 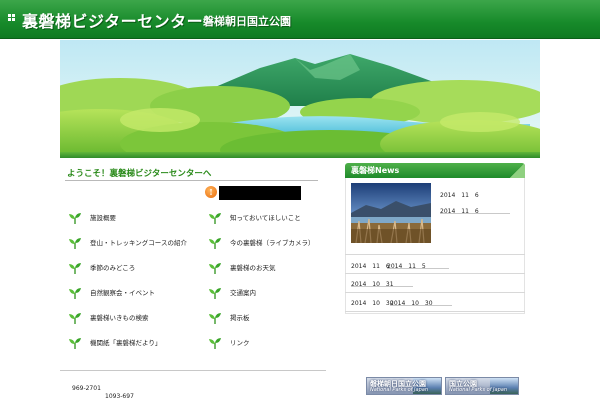 What do you see at coordinates (300, 155) in the screenshot?
I see `hero-bottom-strip` at bounding box center [300, 155].